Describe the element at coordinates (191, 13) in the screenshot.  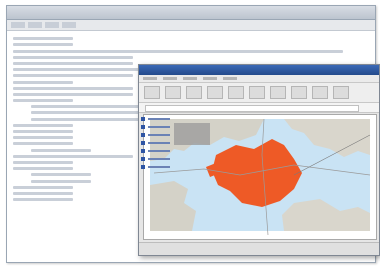
I see `editor-title-bar` at that location.